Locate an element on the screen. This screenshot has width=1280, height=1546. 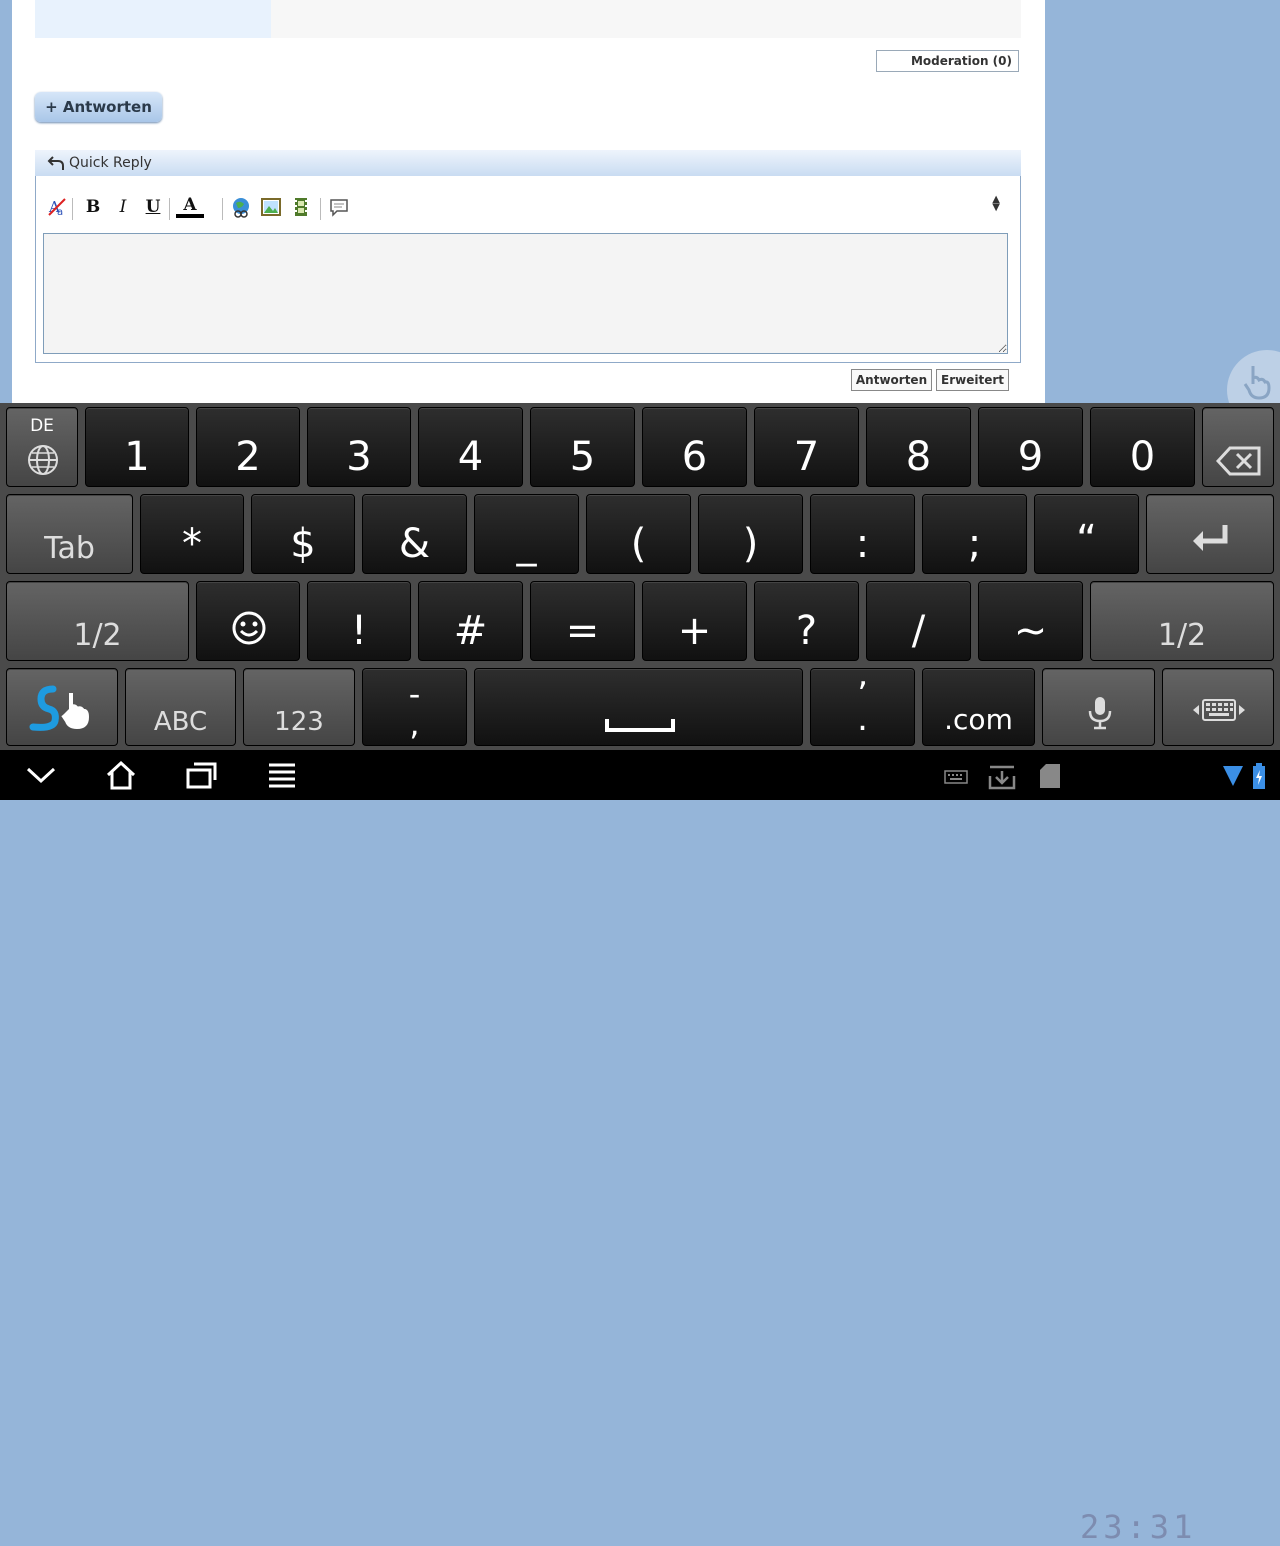
key-quote: “ is located at coordinates (1086, 534).